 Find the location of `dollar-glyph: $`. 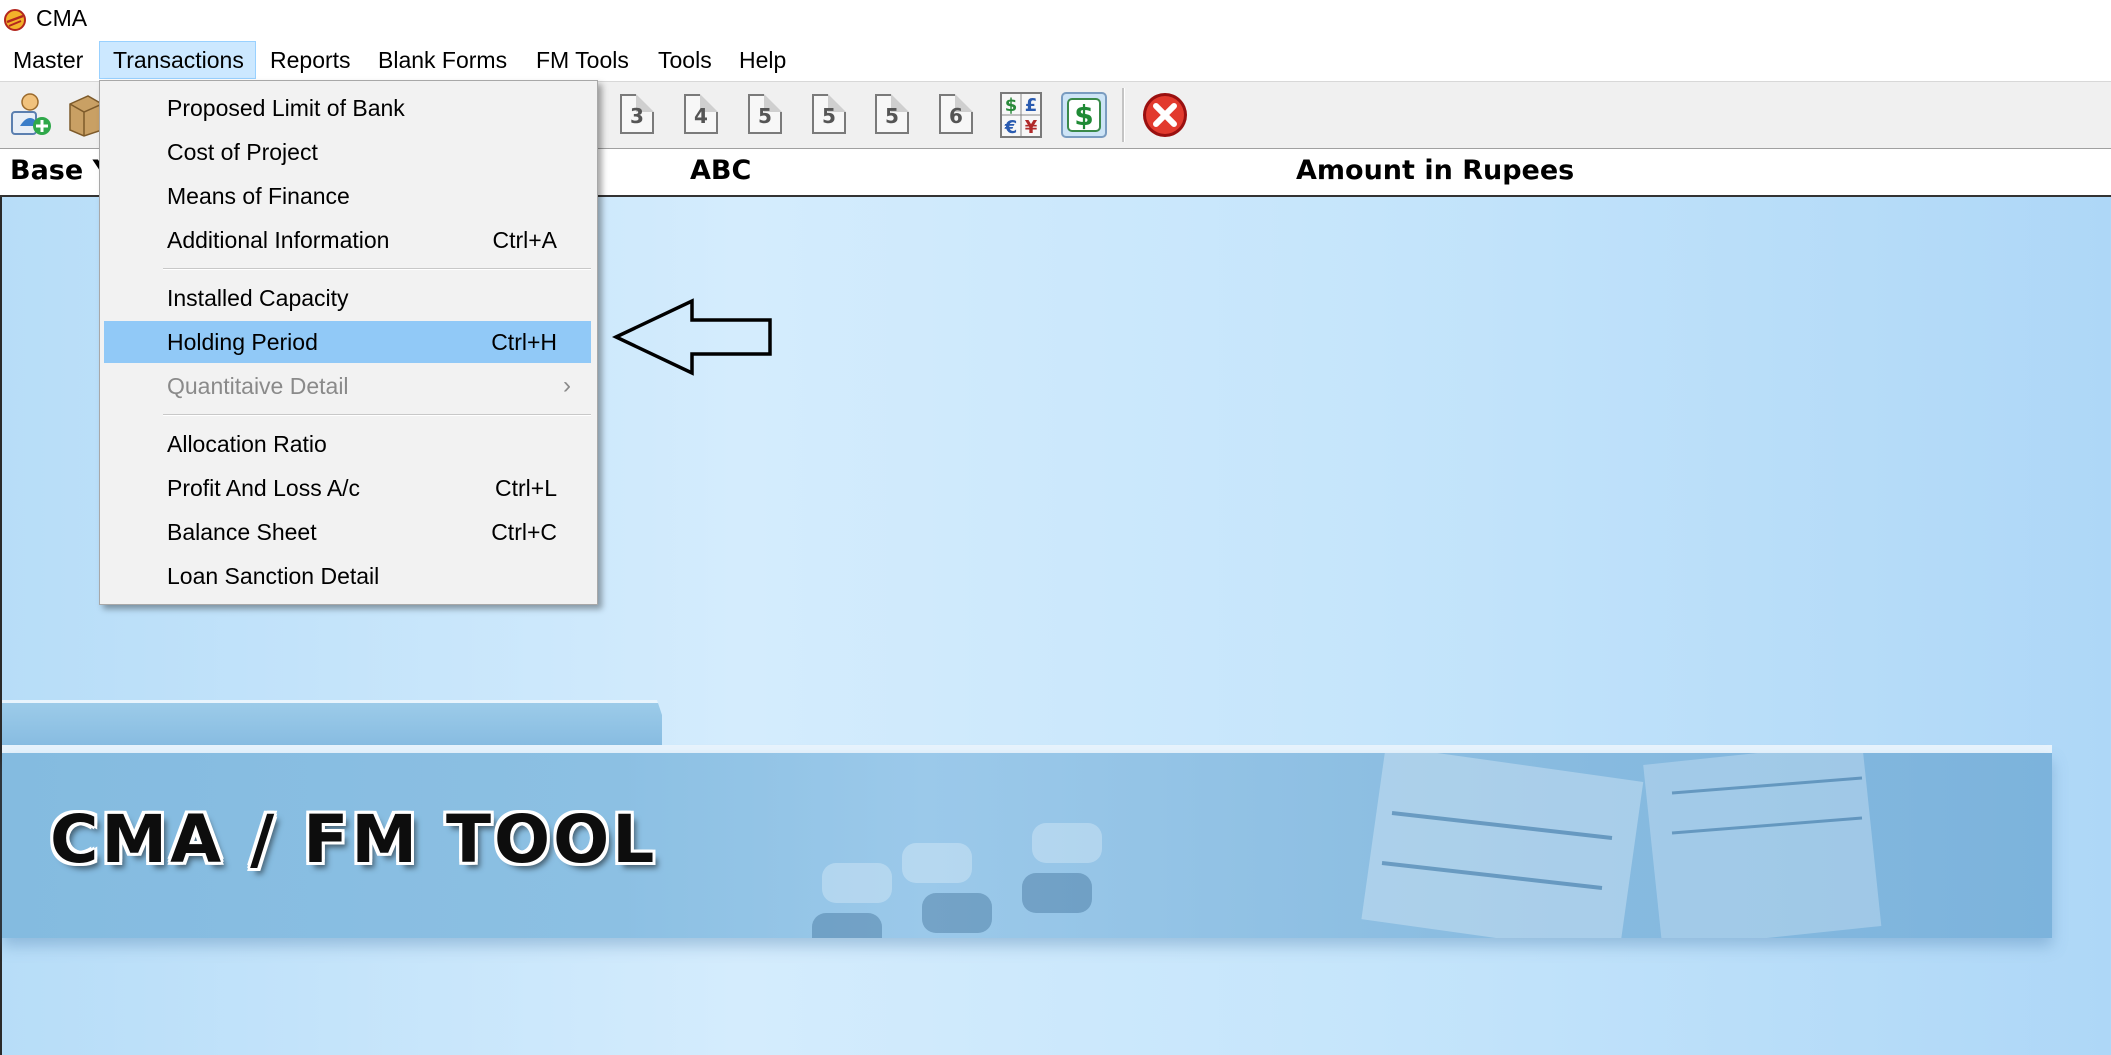

dollar-glyph: $ is located at coordinates (1083, 115).